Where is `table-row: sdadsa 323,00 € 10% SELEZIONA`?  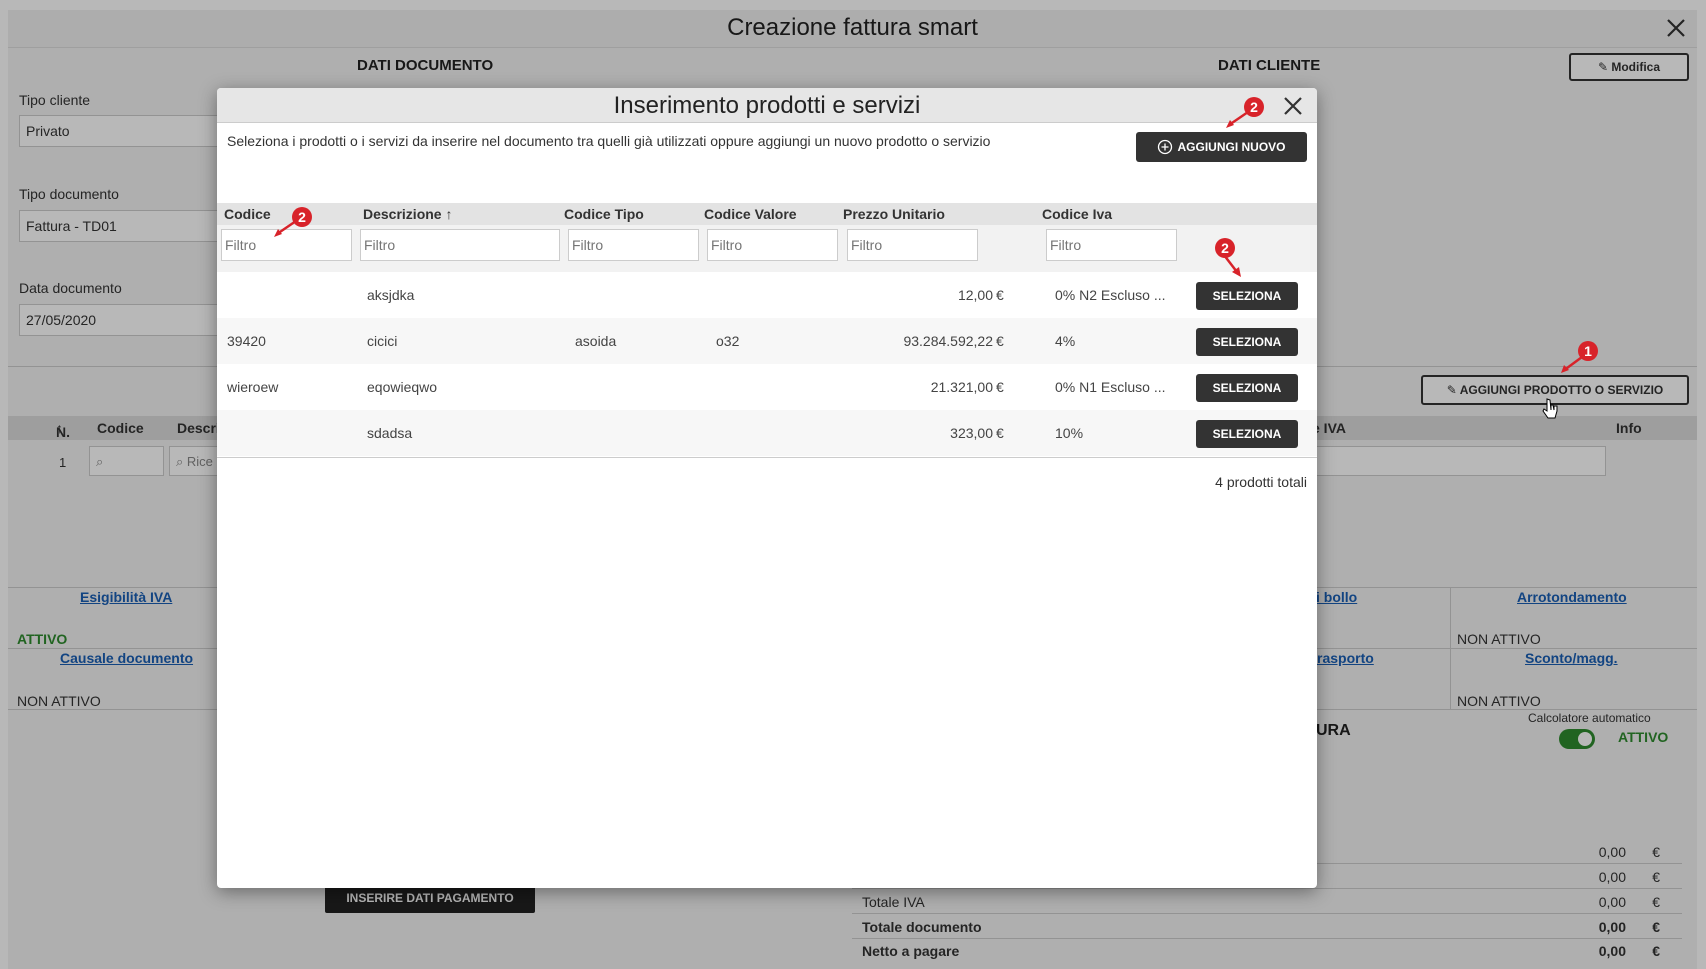 table-row: sdadsa 323,00 € 10% SELEZIONA is located at coordinates (767, 433).